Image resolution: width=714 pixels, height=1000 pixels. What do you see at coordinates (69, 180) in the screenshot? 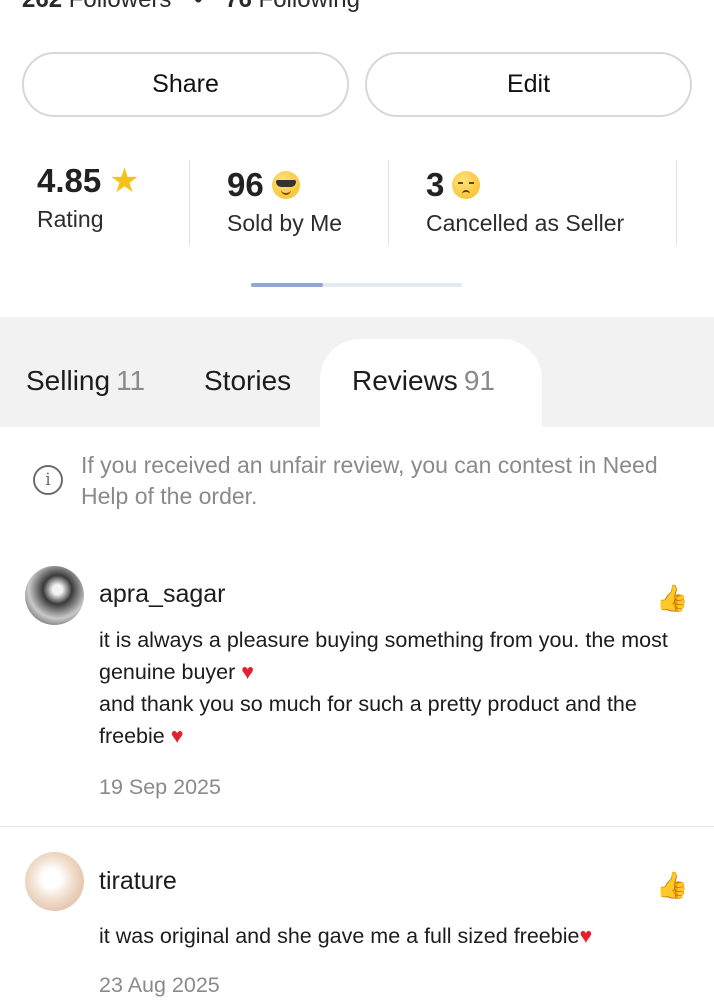
I see `rating-value: 4.85` at bounding box center [69, 180].